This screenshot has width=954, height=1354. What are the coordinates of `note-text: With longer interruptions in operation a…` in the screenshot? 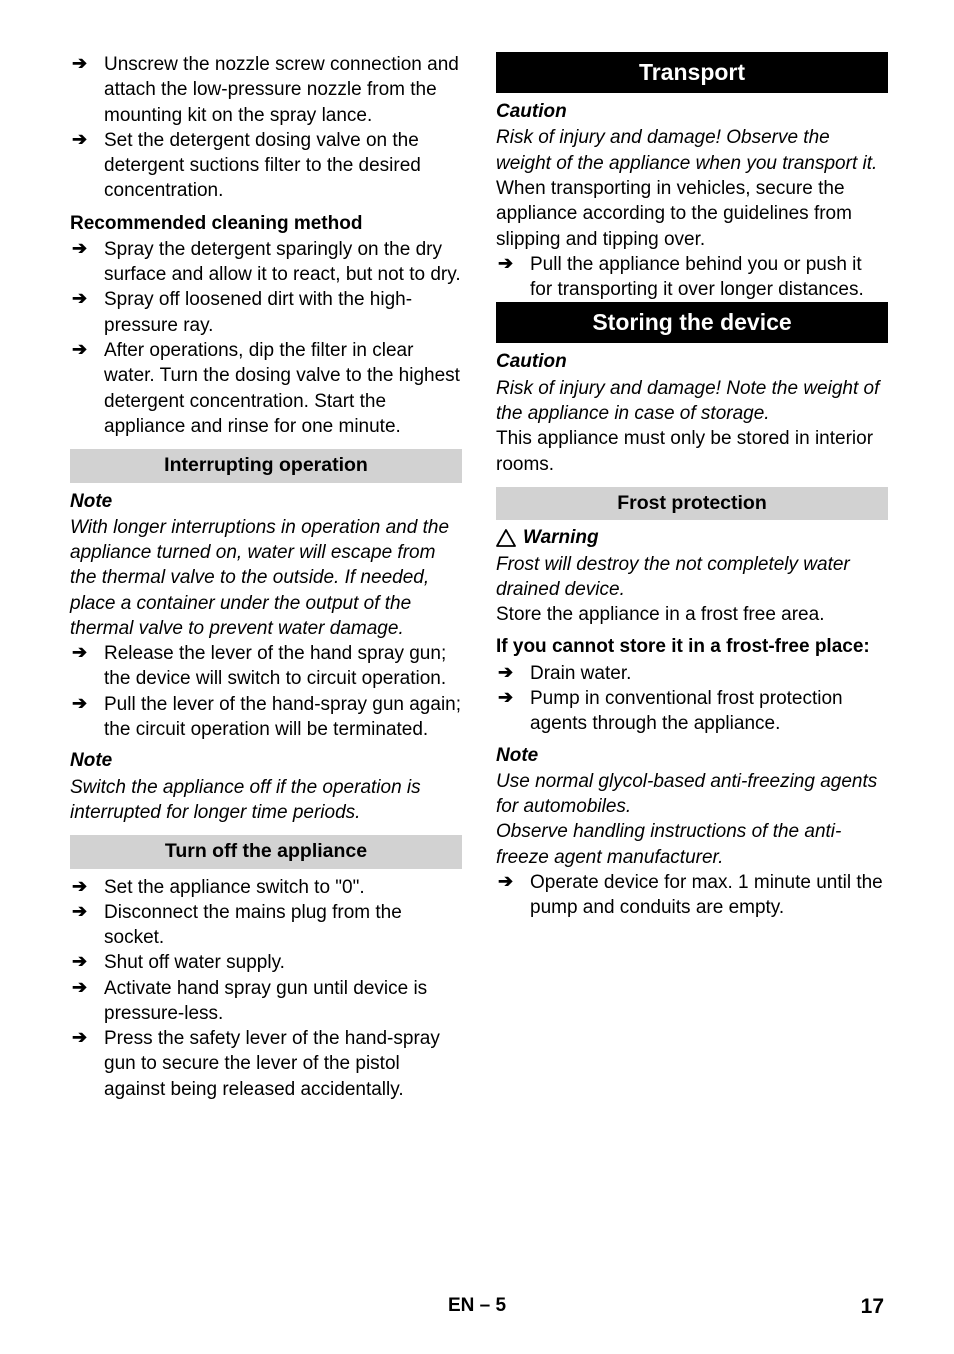 It's located at (260, 577).